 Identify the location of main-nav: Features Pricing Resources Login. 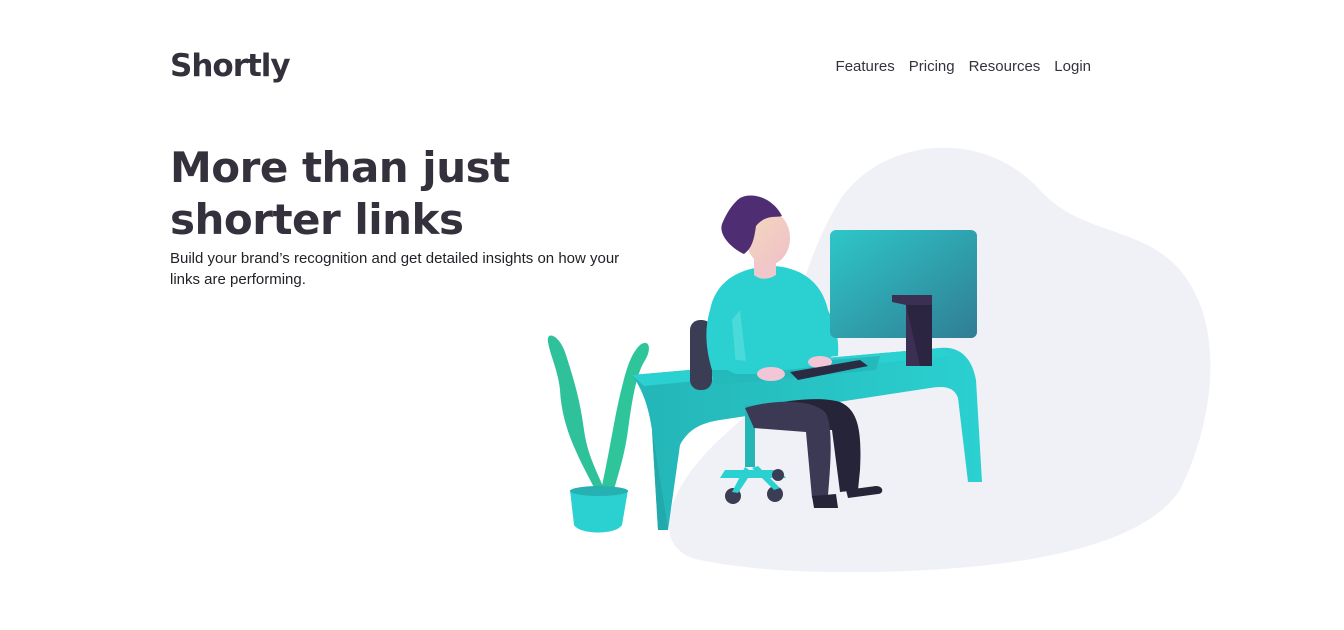
(963, 66).